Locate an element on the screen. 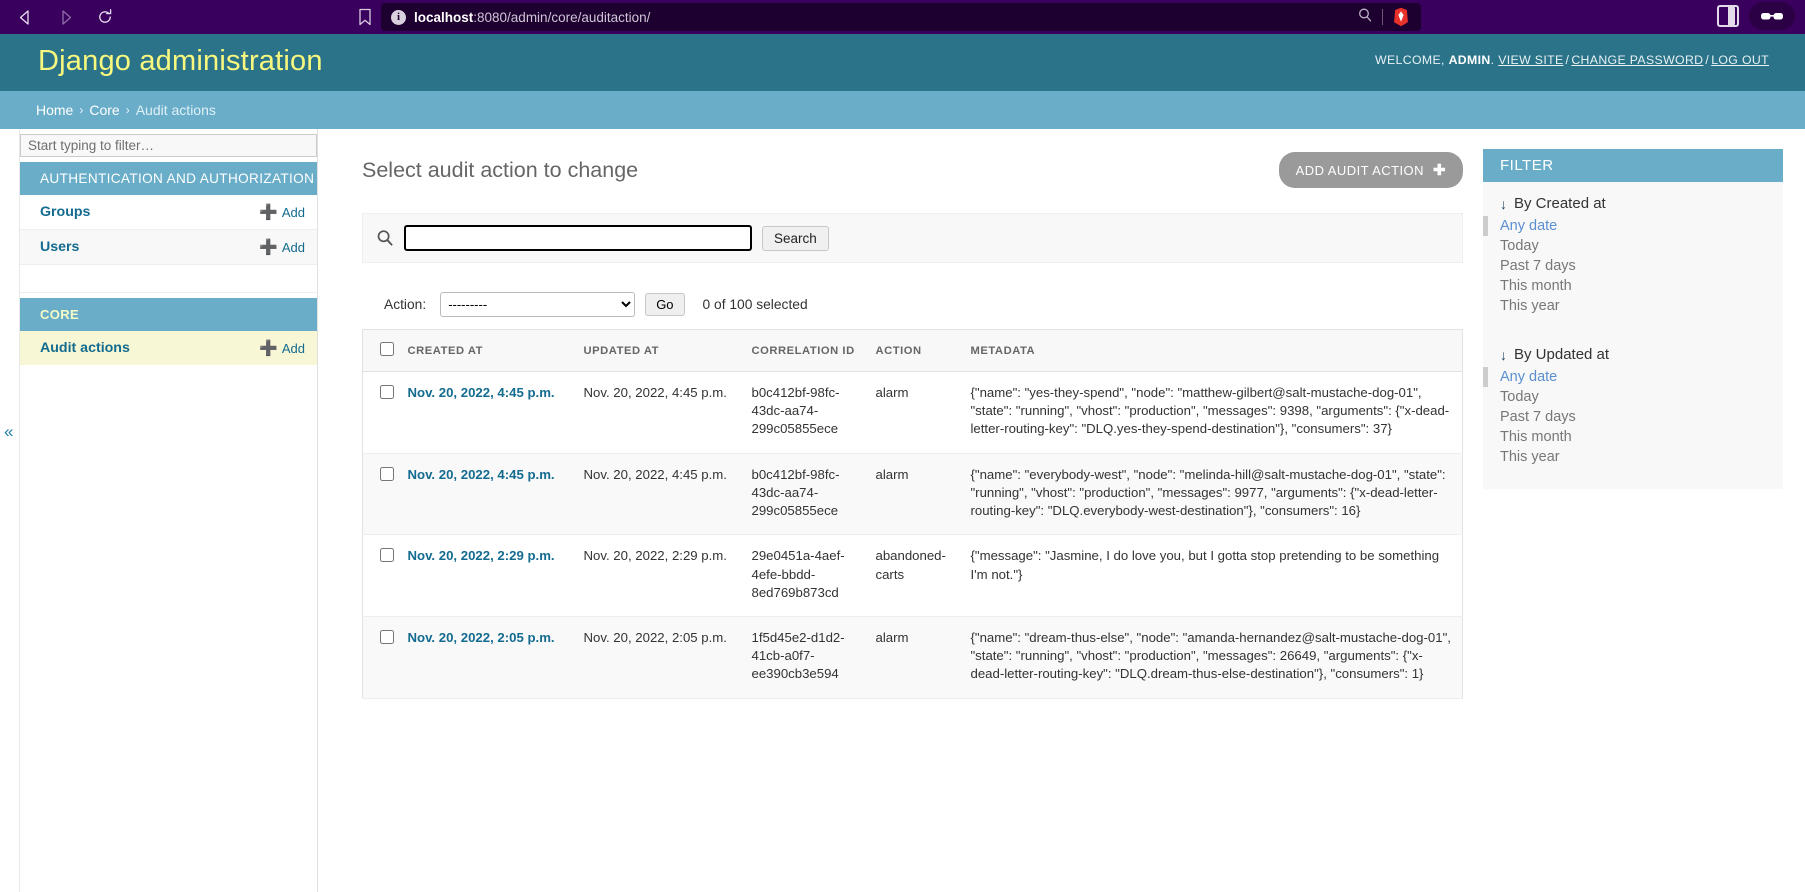 The image size is (1805, 892). add-users-link: ➕ Add is located at coordinates (282, 247).